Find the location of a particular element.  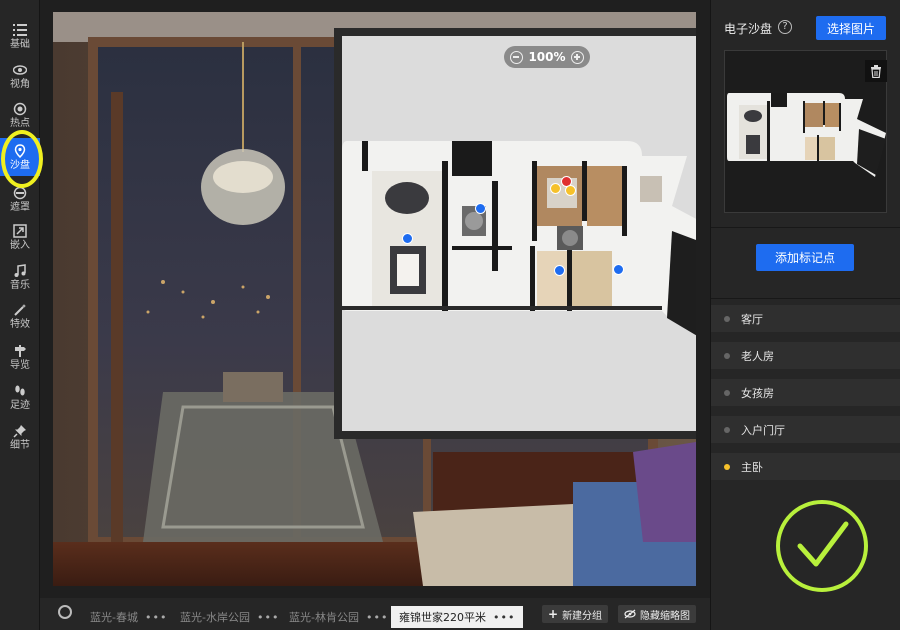

hotspot-icon is located at coordinates (20, 108).